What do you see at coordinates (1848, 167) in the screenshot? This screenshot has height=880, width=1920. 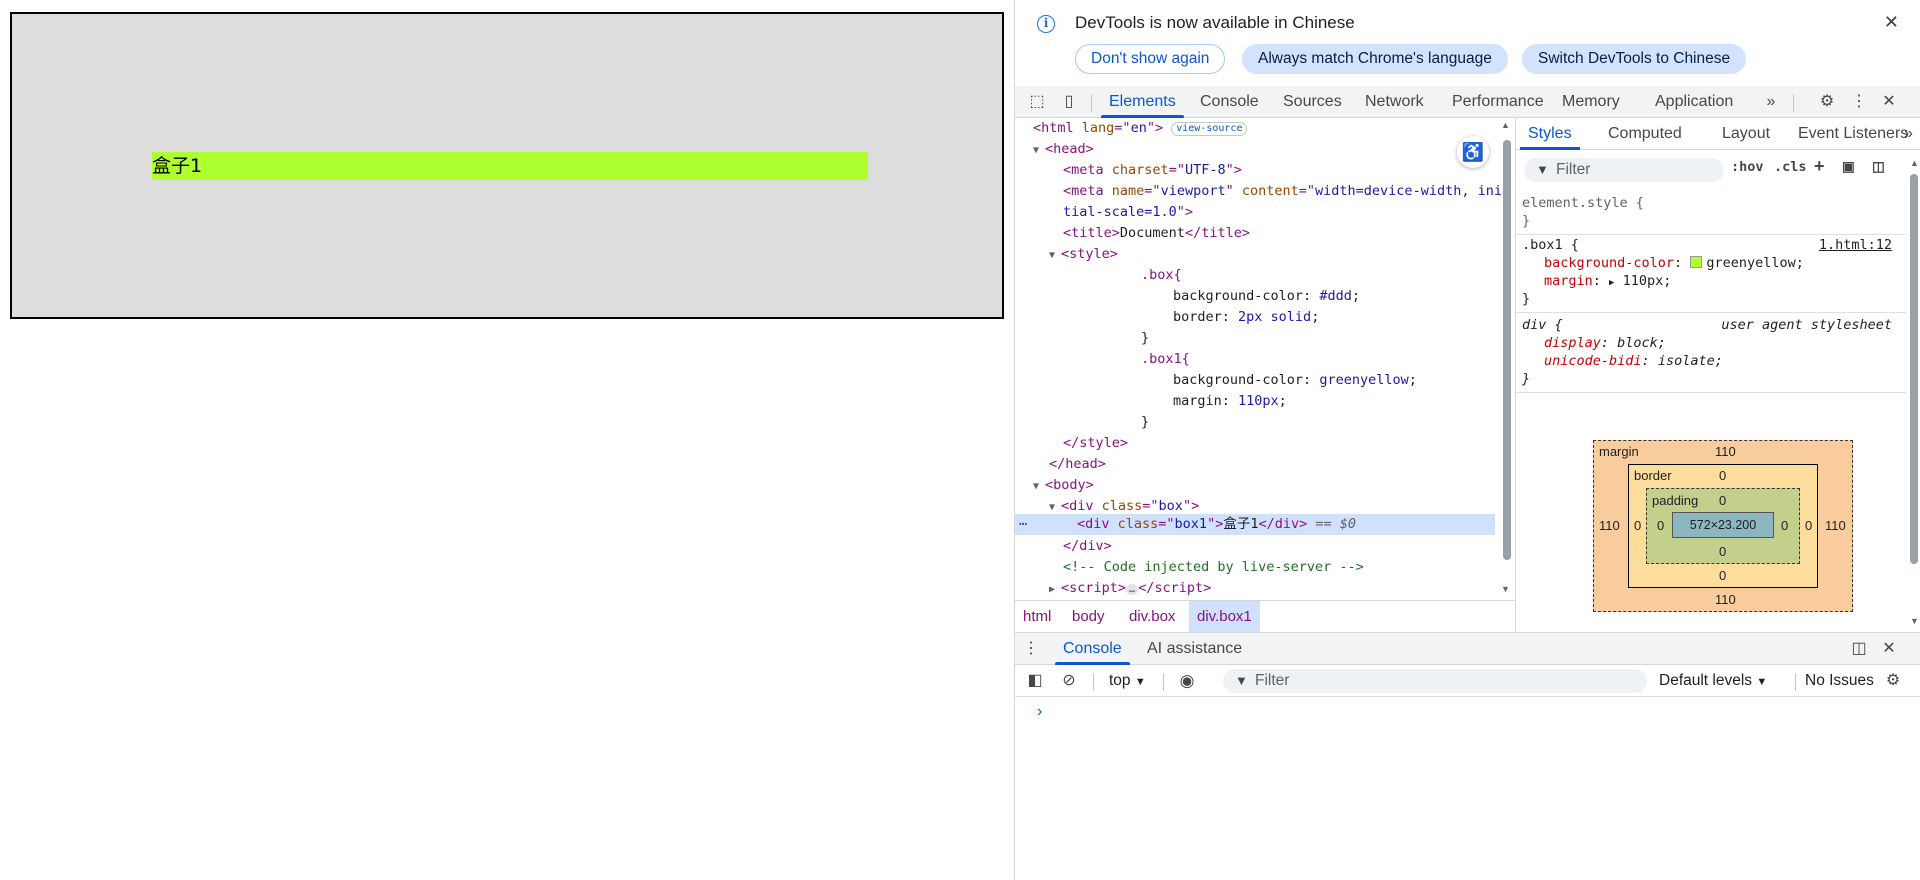 I see `paint-brush-icon: ▣` at bounding box center [1848, 167].